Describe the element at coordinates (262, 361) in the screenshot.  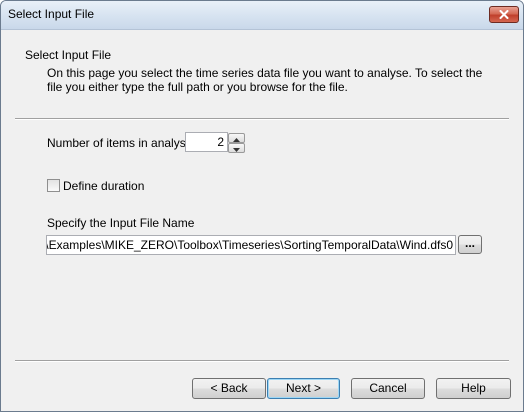
I see `bottom-divider` at that location.